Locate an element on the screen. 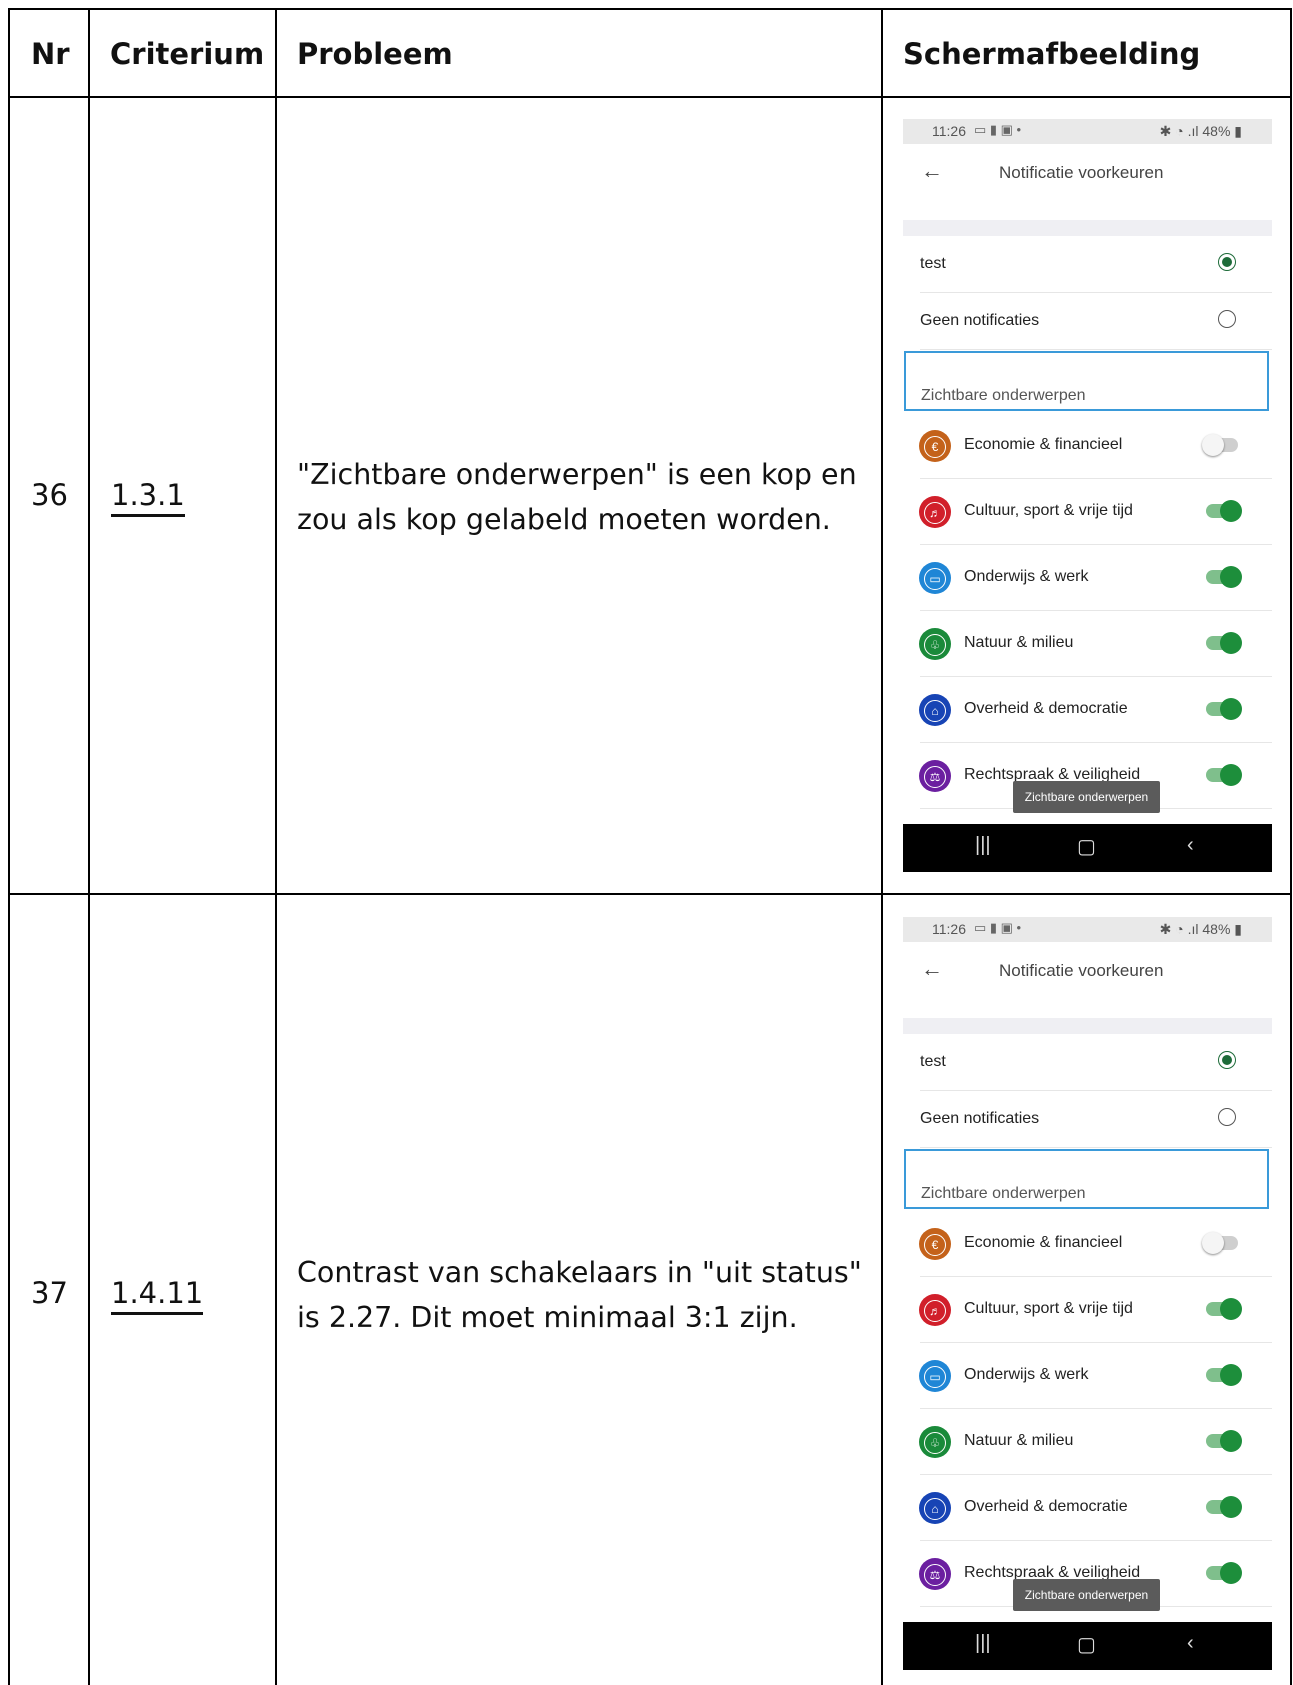 Image resolution: width=1293 pixels, height=1685 pixels. section-separator is located at coordinates (1087, 228).